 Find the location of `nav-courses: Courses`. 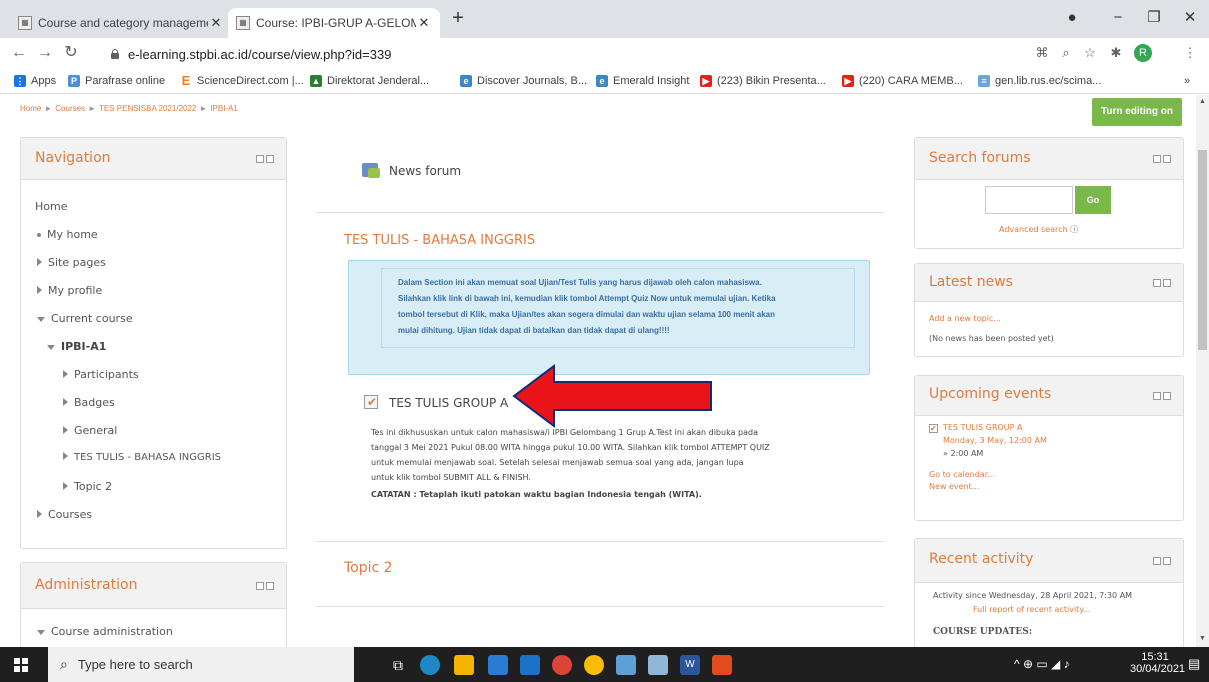

nav-courses: Courses is located at coordinates (64, 514).